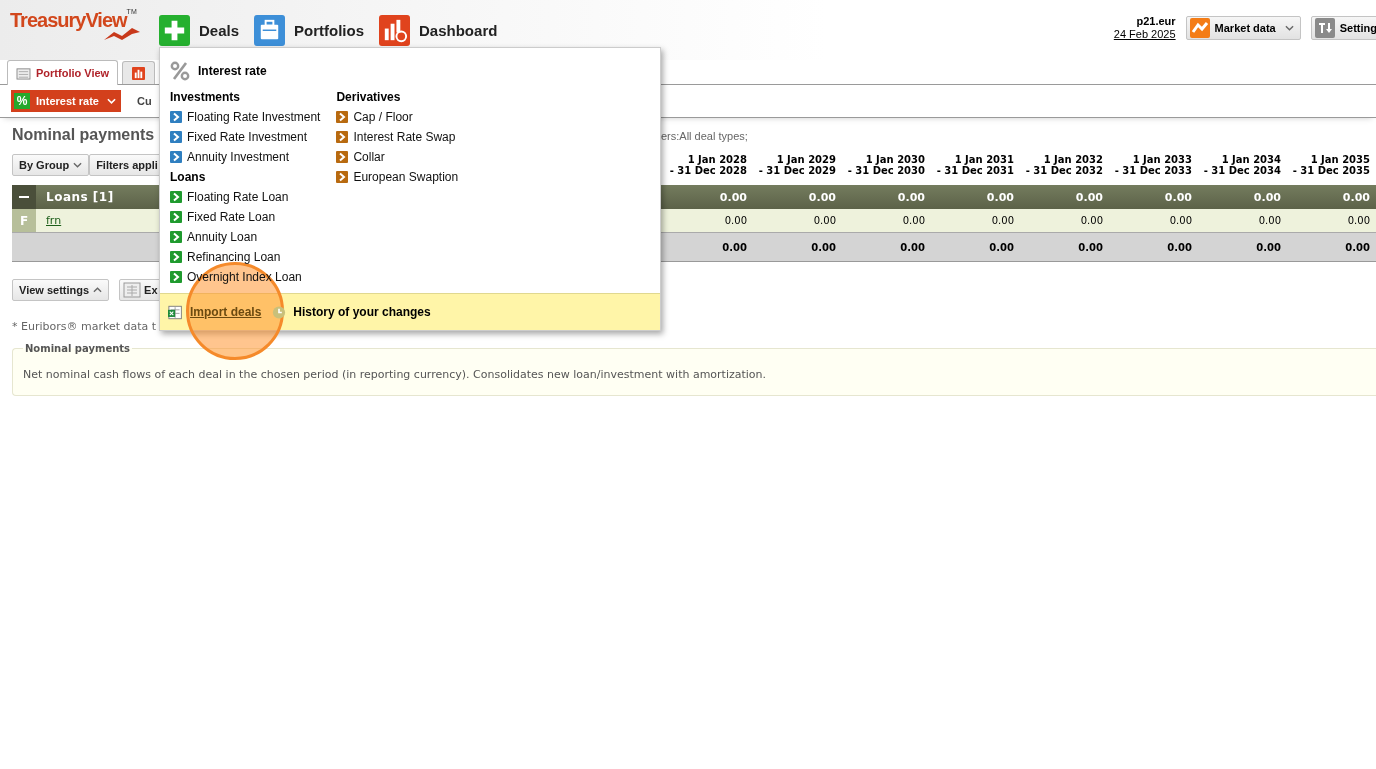 Image resolution: width=1376 pixels, height=769 pixels. I want to click on column-header: 1 Jan 2035 - 31 Dec 2035, so click(1331, 166).